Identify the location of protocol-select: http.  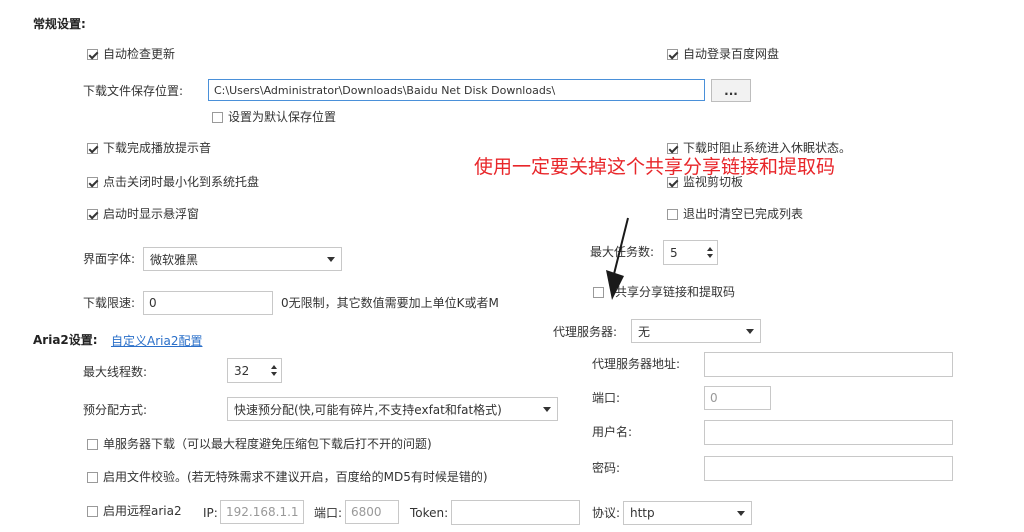
(687, 513).